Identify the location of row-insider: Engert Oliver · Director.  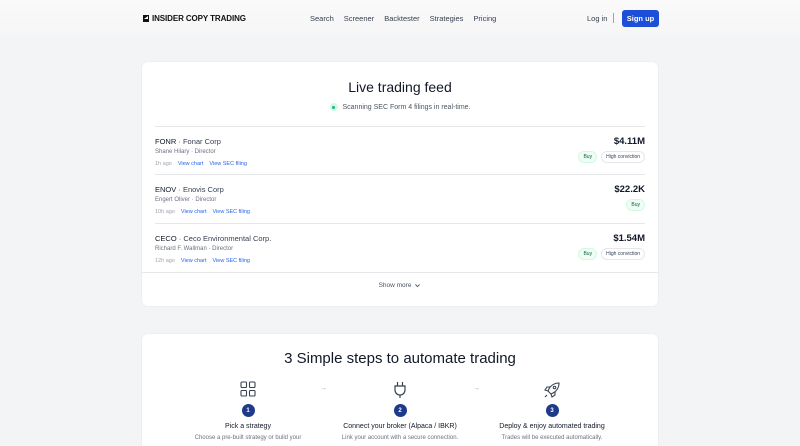
(186, 200).